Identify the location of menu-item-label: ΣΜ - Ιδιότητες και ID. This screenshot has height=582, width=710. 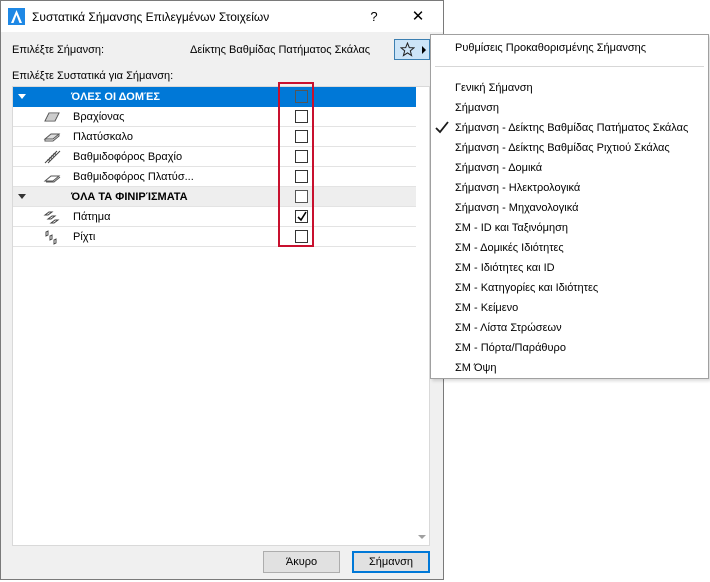
(505, 268).